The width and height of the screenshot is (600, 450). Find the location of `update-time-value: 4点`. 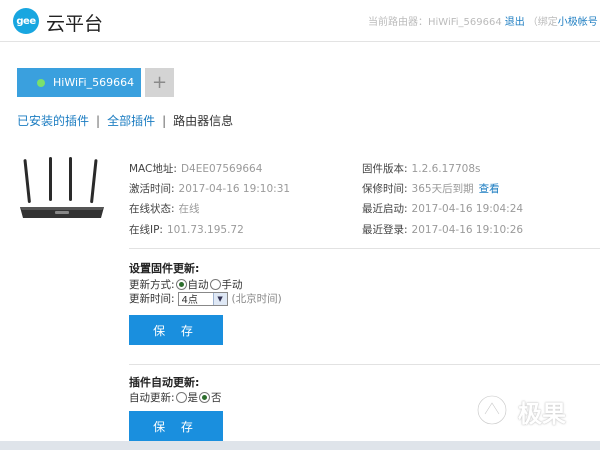

update-time-value: 4点 is located at coordinates (189, 300).